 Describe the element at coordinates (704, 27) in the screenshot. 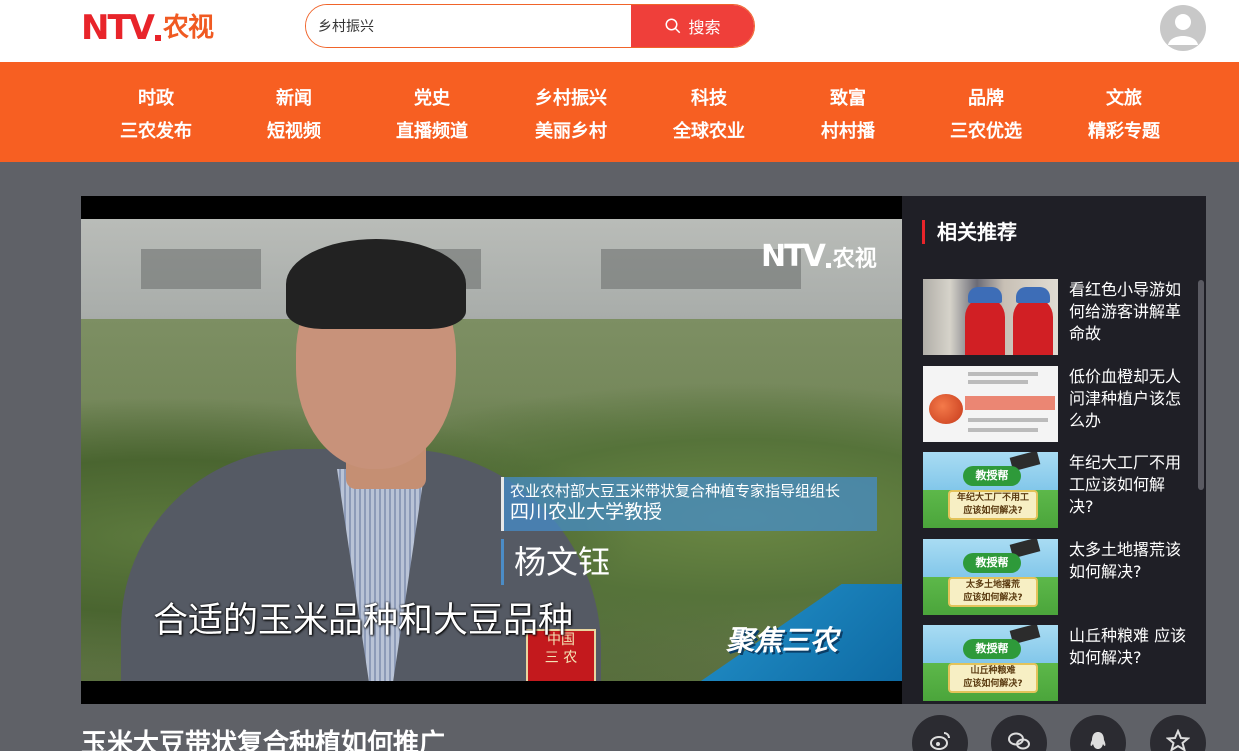

I see `search-button-label: 搜索` at that location.